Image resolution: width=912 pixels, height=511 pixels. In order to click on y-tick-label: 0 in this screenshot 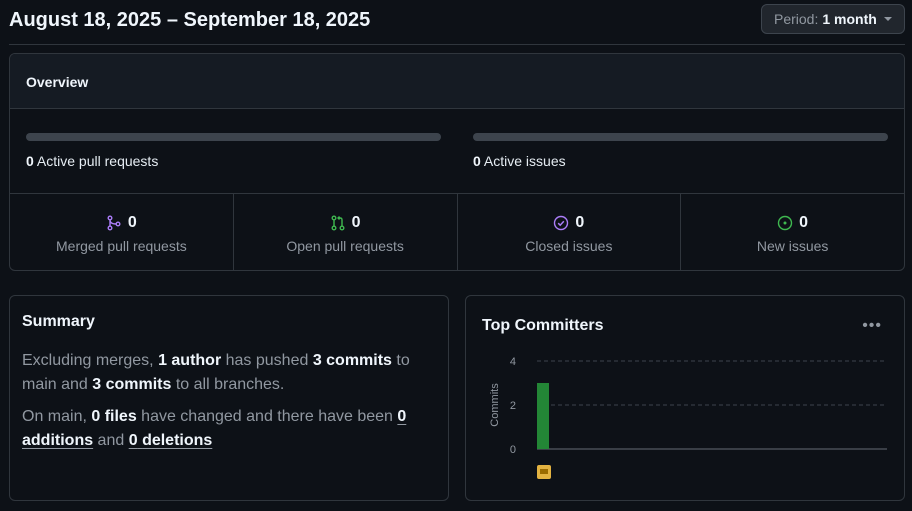, I will do `click(513, 450)`.